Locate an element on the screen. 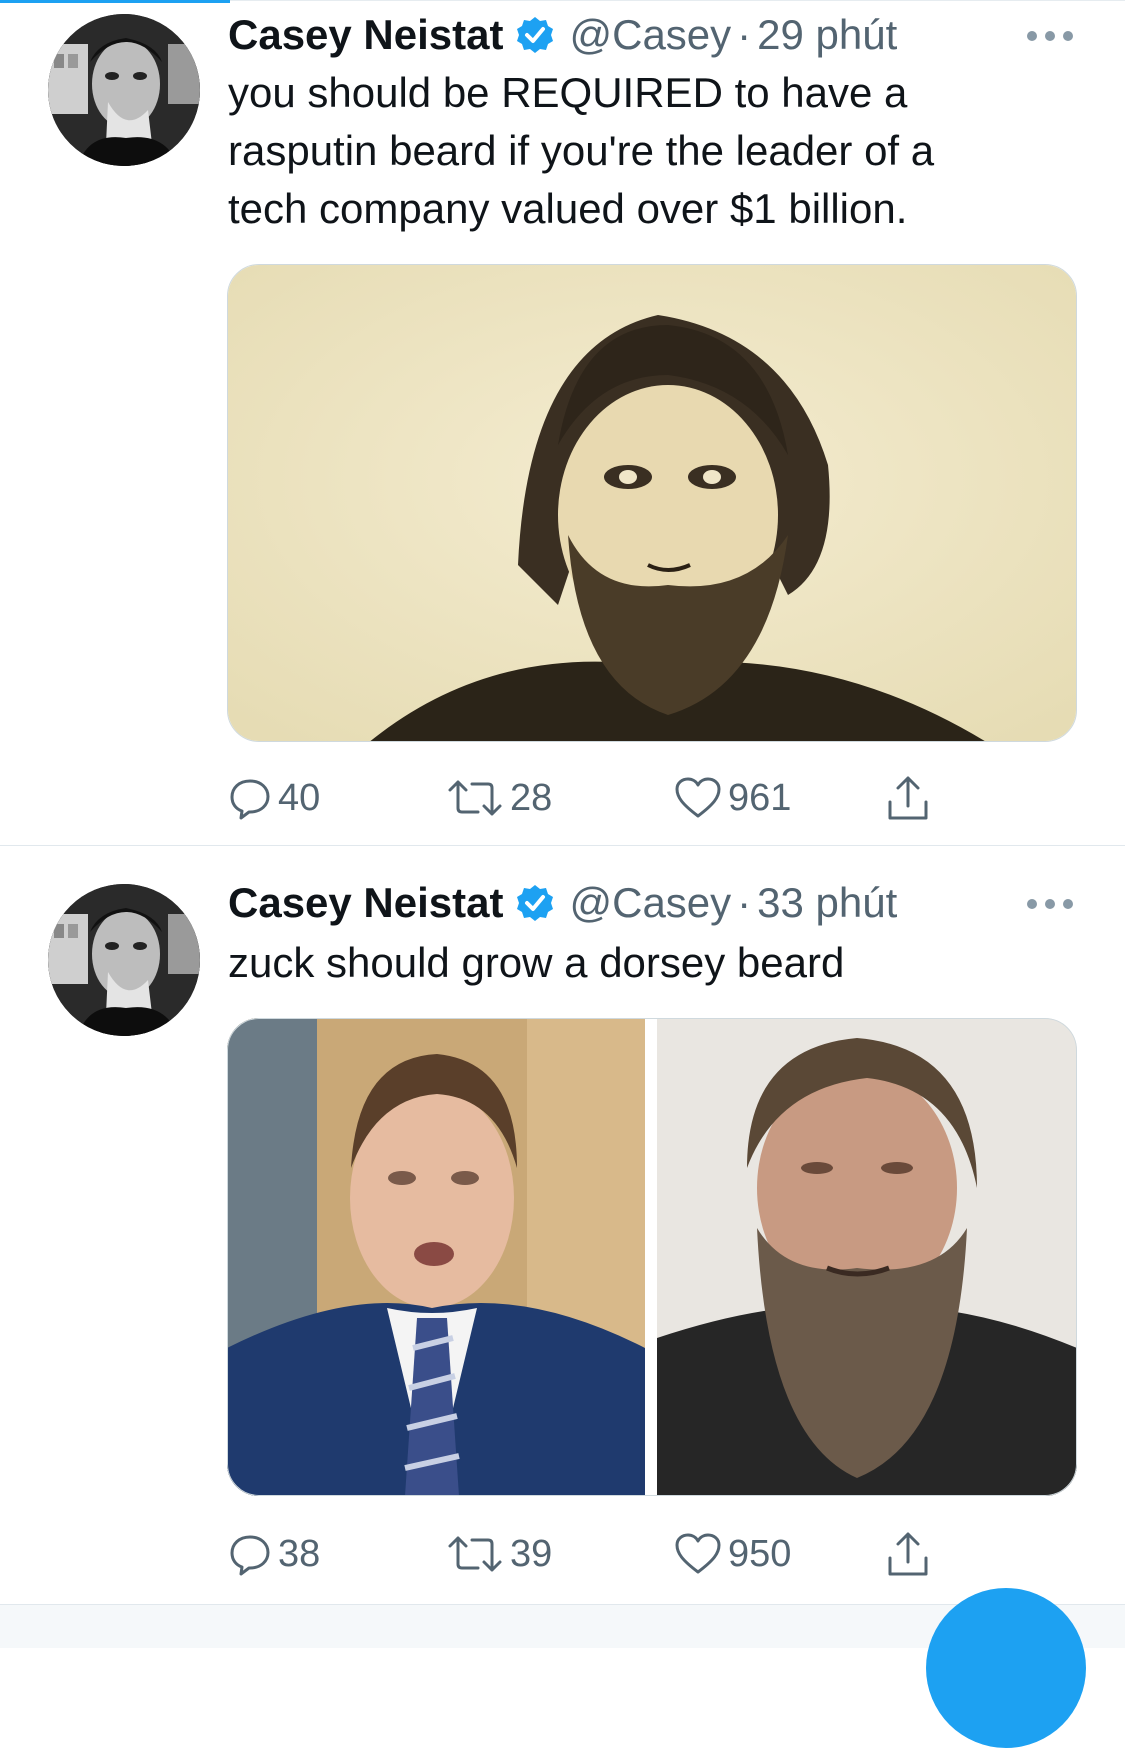  tweet-header: Casey Neistat @Casey · 33 phút is located at coordinates (562, 903).